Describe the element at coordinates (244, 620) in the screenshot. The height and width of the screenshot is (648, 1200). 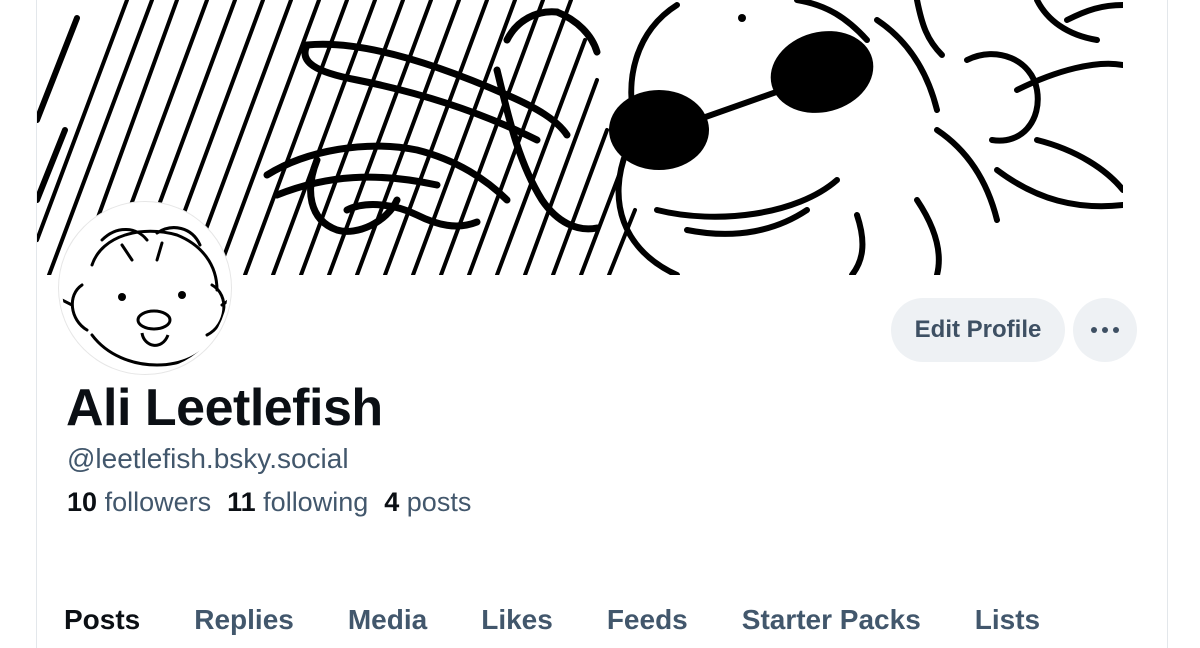
I see `tab-replies: Replies` at that location.